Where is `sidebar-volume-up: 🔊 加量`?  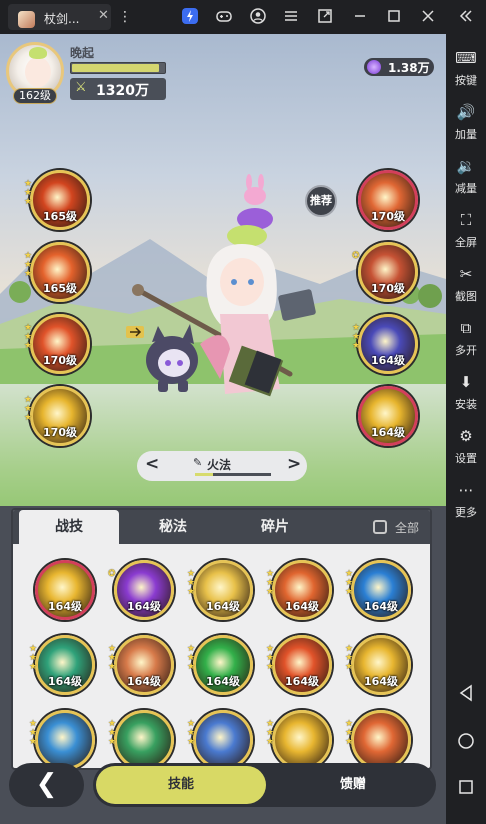
sidebar-volume-up: 🔊 加量 is located at coordinates (466, 125).